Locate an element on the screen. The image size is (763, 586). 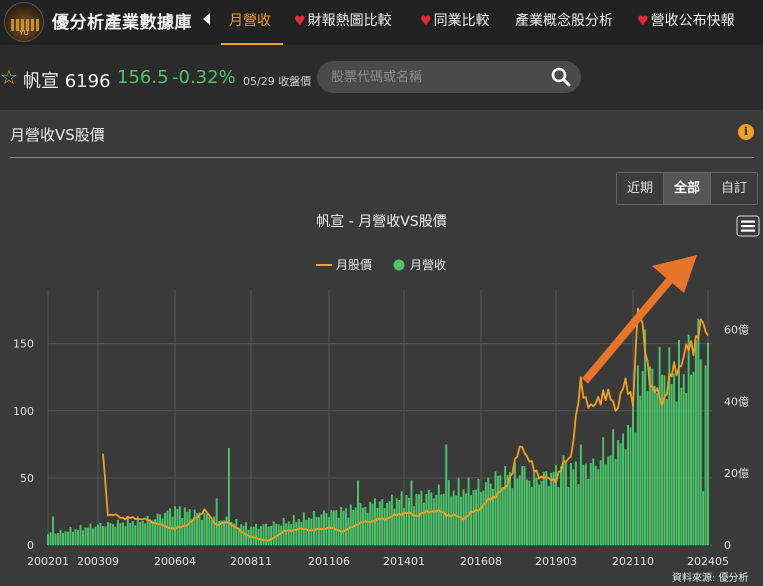
y-left-tick-label: 0 is located at coordinates (30, 545).